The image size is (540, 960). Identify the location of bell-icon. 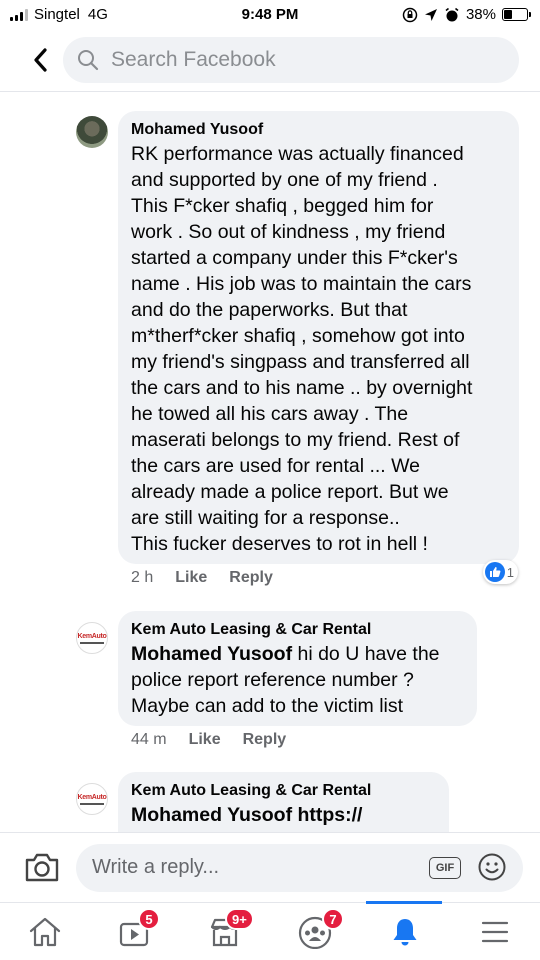
(405, 932).